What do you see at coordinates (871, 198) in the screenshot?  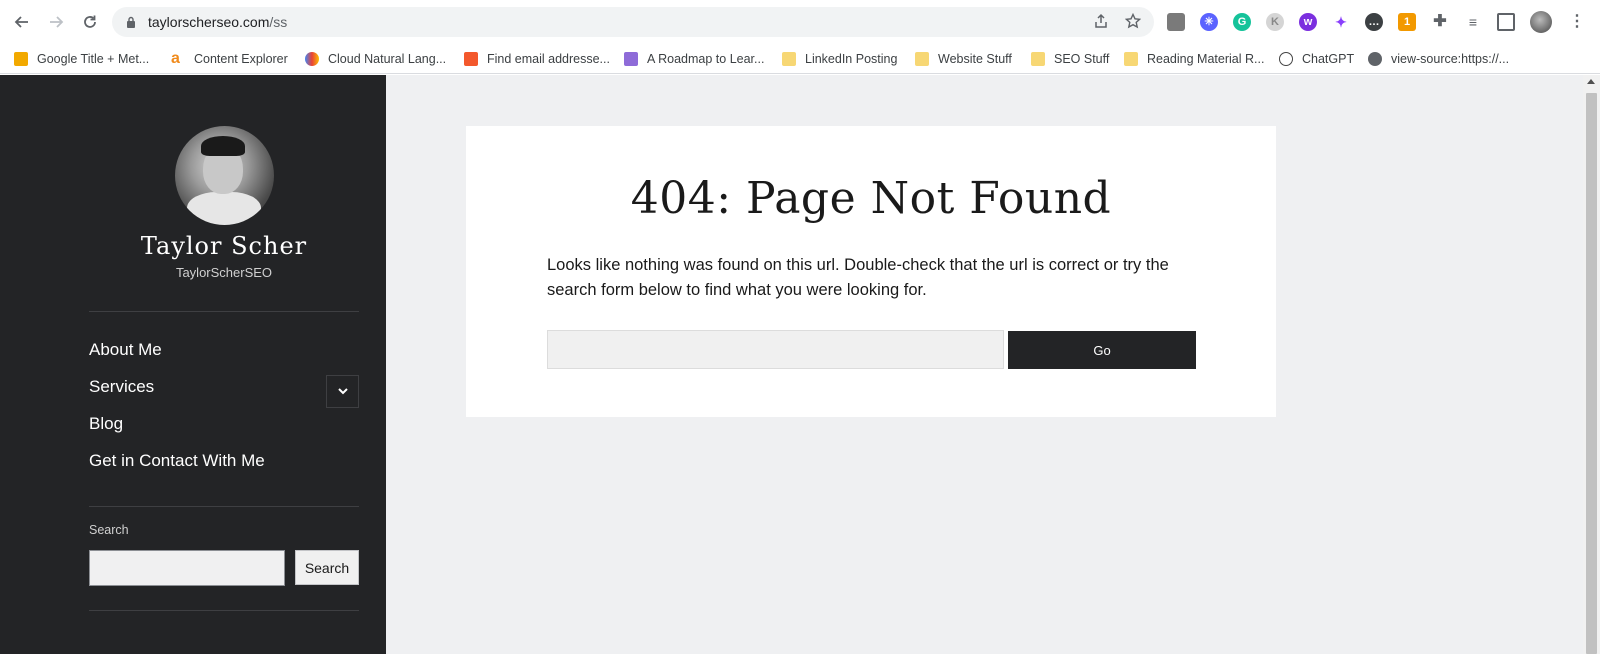 I see `page-title: 404: Page Not Found` at bounding box center [871, 198].